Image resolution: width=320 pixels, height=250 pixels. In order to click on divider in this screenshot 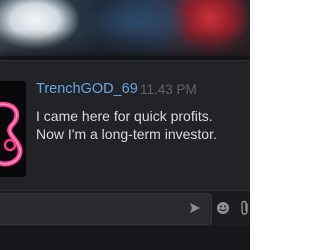, I will do `click(125, 190)`.